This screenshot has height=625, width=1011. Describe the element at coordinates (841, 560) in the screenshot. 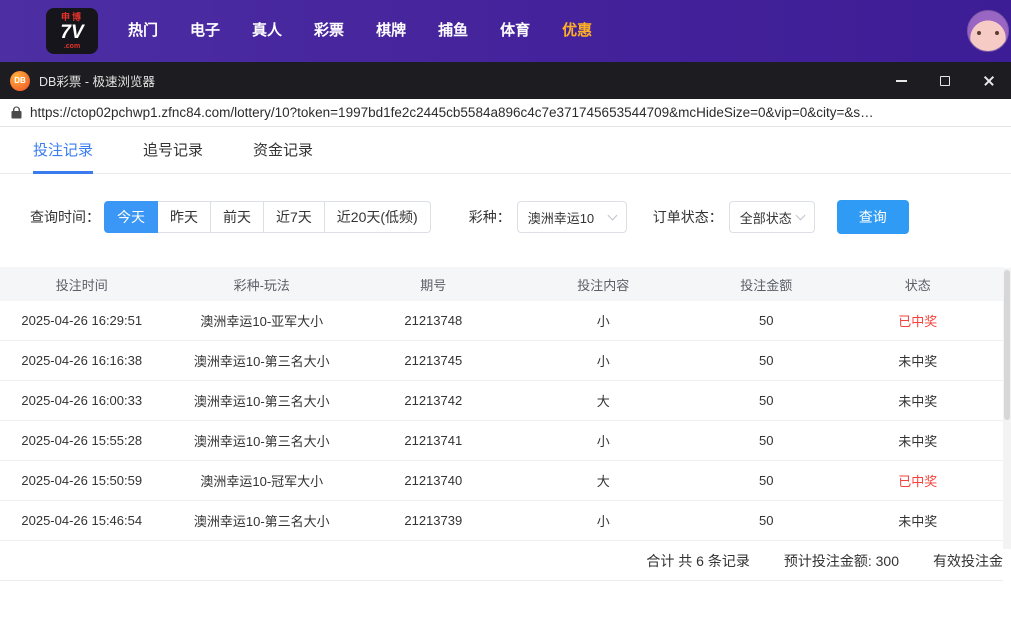

I see `summary-expected-amount: 预计投注金额: 300` at that location.